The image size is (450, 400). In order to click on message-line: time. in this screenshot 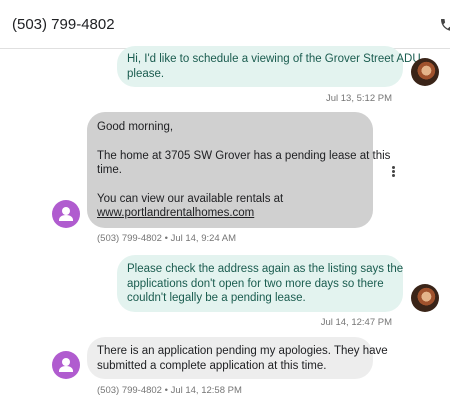, I will do `click(109, 170)`.